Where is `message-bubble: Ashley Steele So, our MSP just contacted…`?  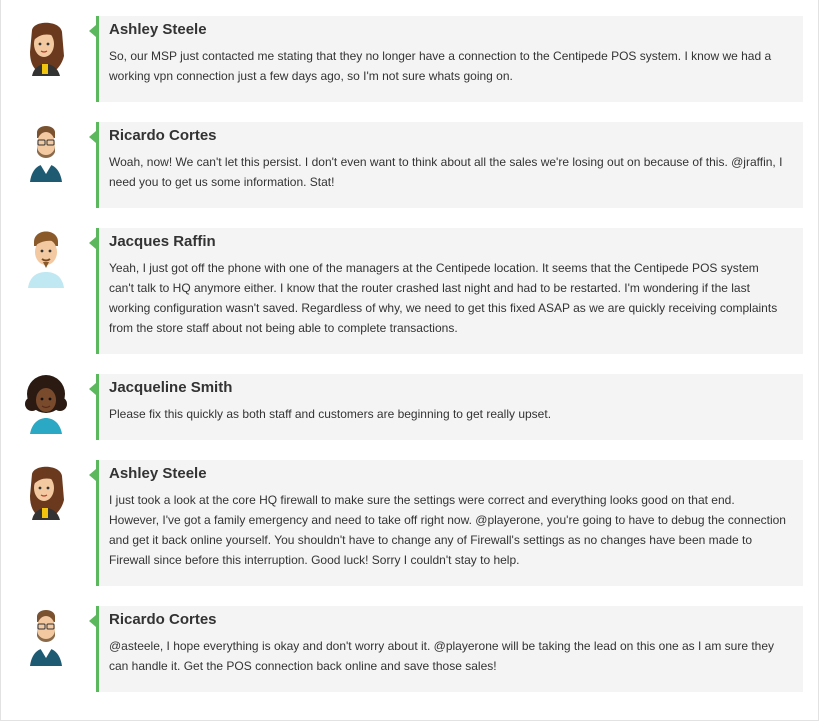 message-bubble: Ashley Steele So, our MSP just contacted… is located at coordinates (446, 59).